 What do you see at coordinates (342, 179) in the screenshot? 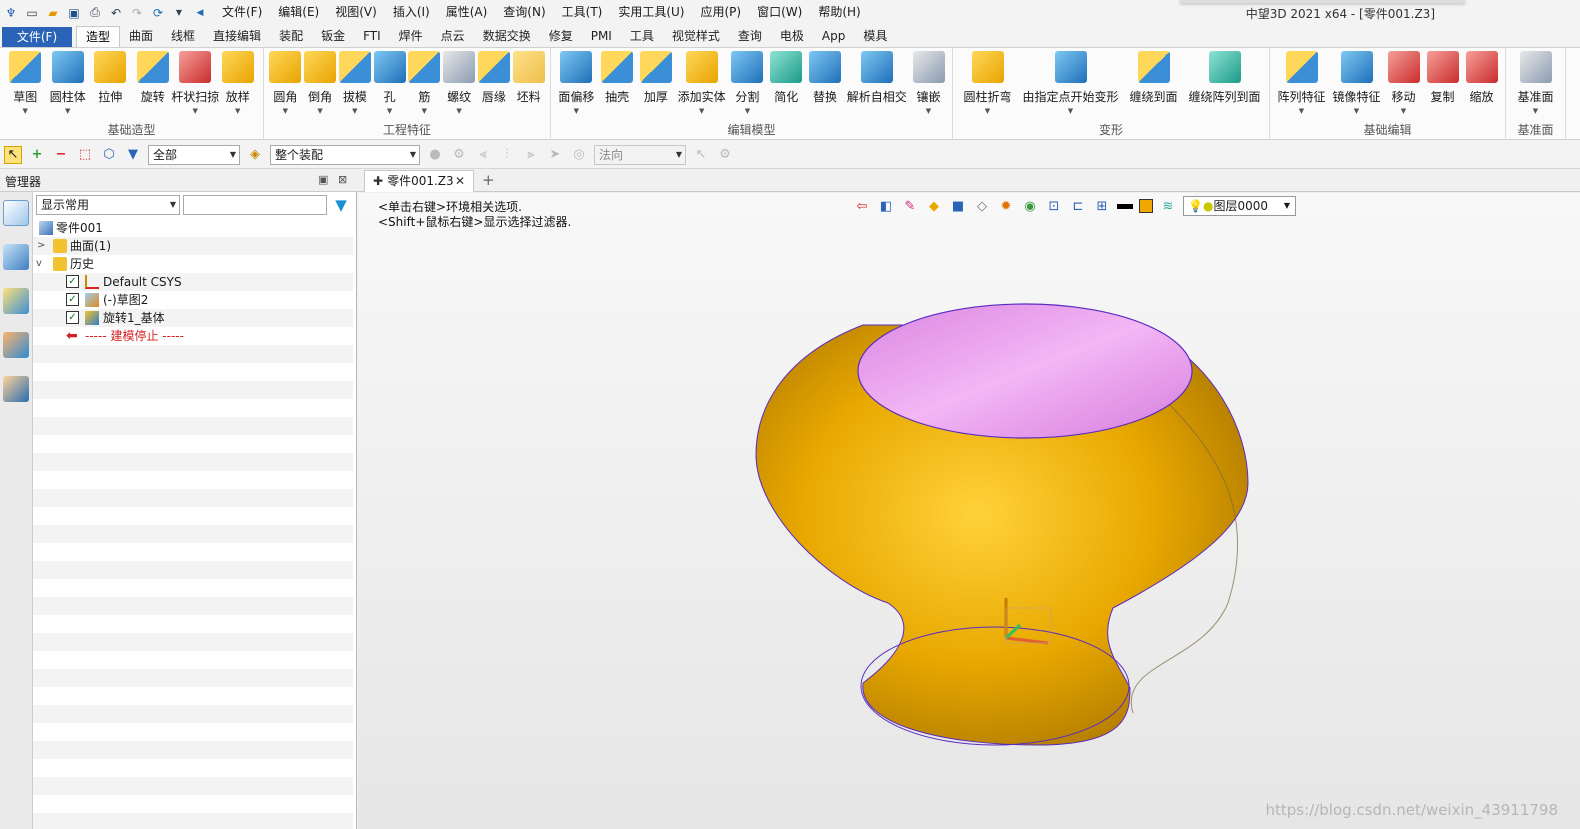
I see `close-panel-icon: ⊠` at bounding box center [342, 179].